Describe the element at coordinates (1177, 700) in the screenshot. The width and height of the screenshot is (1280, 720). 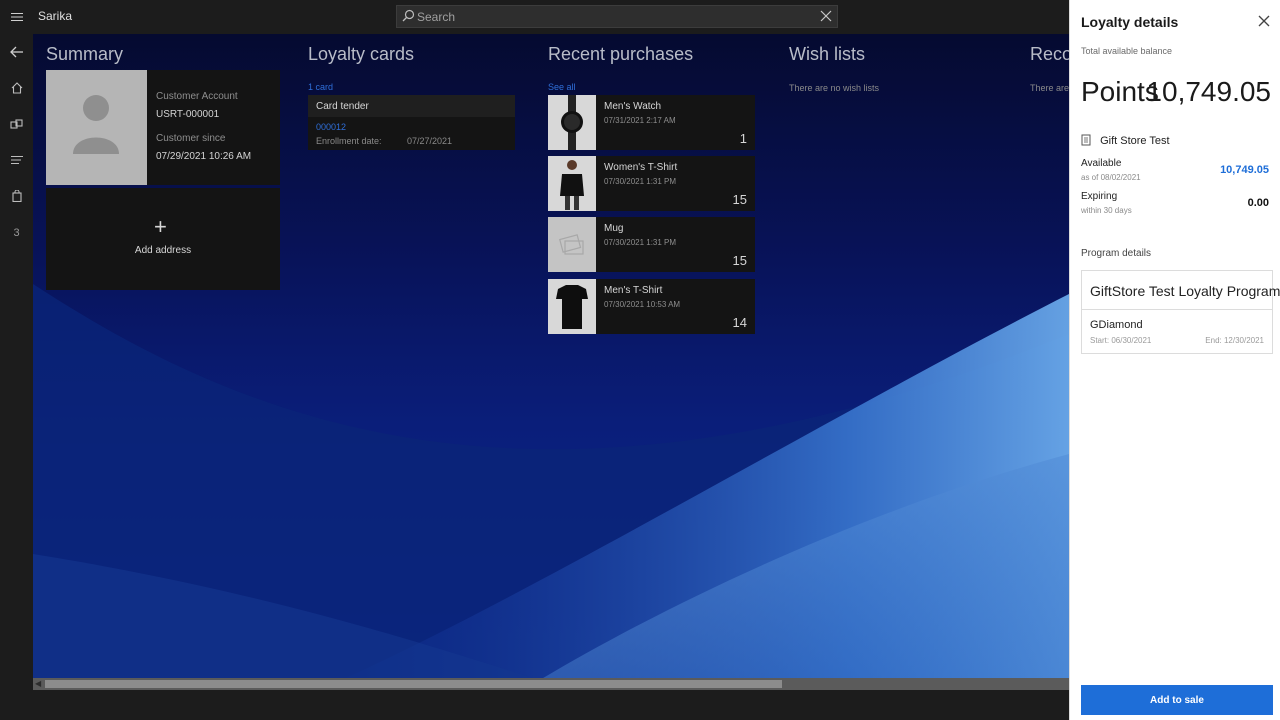
I see `add-to-sale-button: Add to sale` at that location.